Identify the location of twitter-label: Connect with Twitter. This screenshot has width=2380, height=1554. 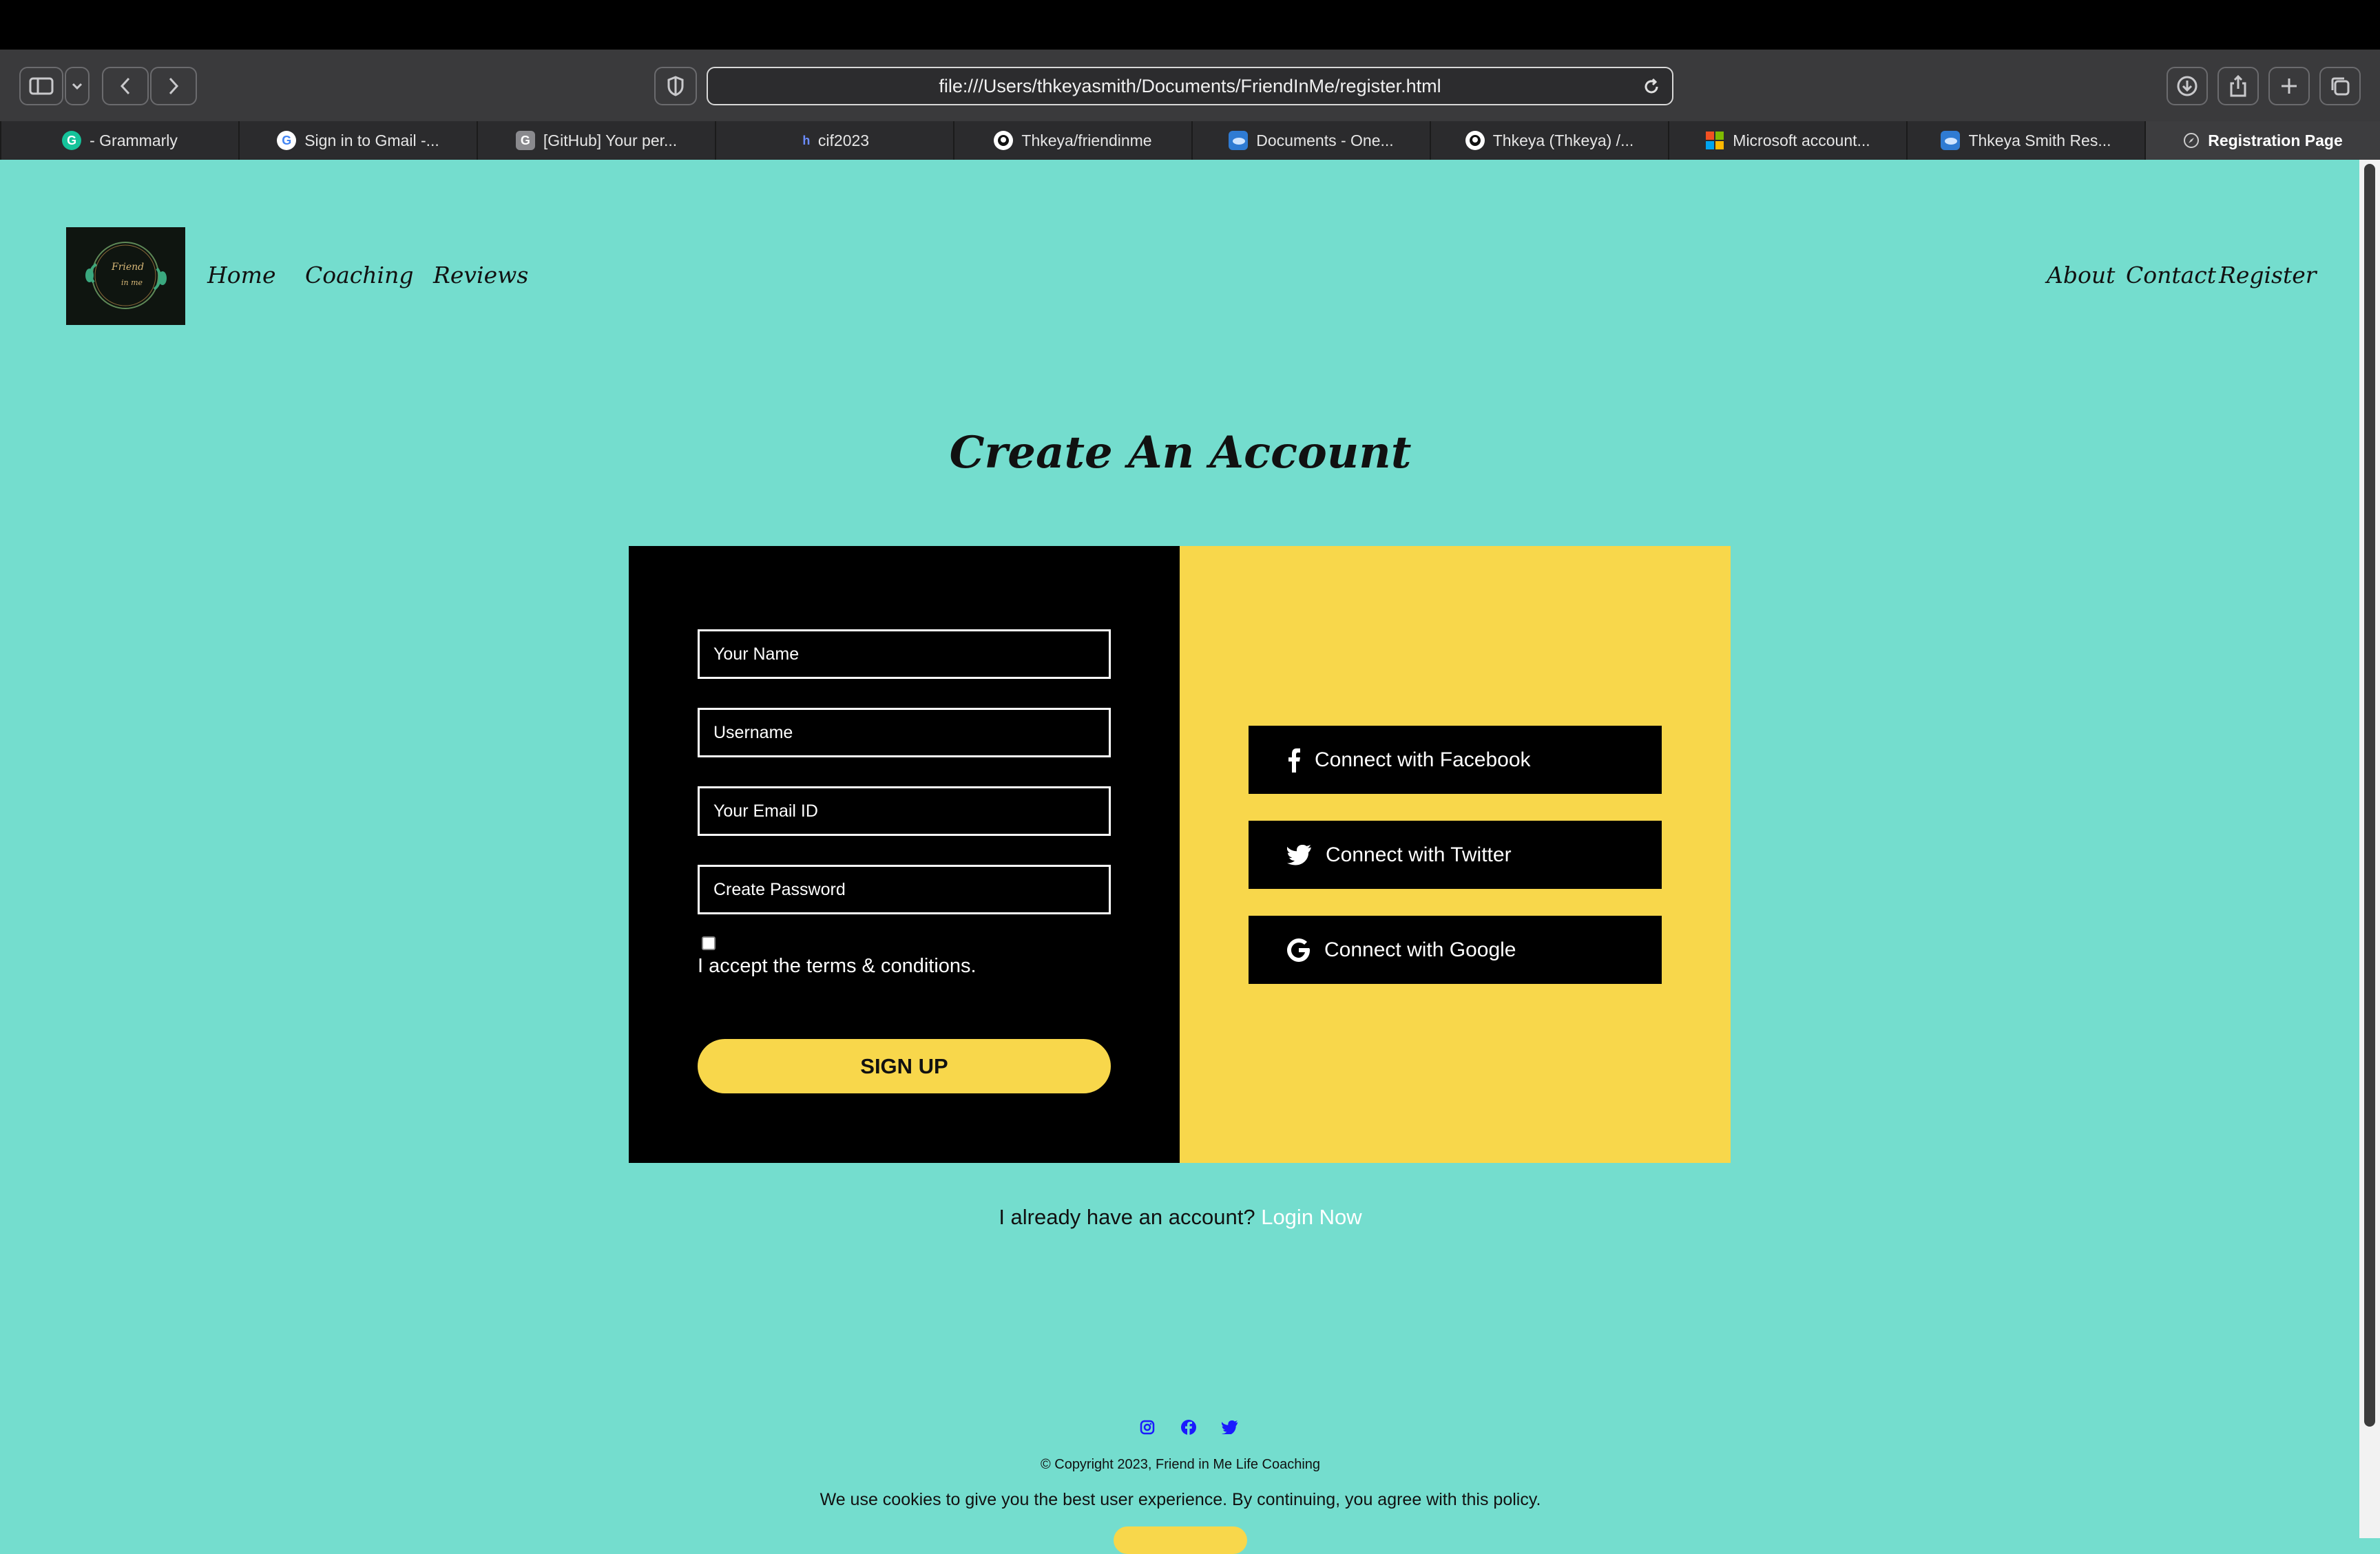
(1419, 854).